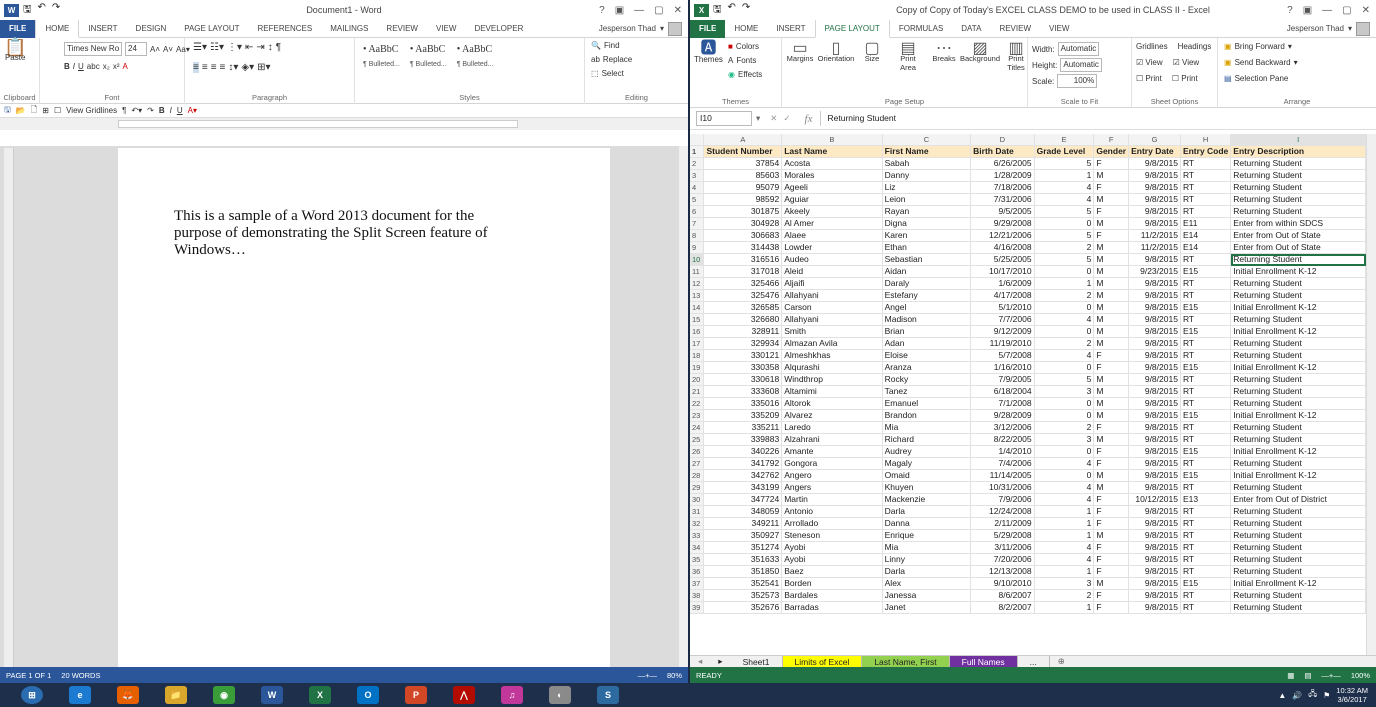 Image resolution: width=1376 pixels, height=707 pixels. Describe the element at coordinates (927, 547) in the screenshot. I see `cell: Mia` at that location.